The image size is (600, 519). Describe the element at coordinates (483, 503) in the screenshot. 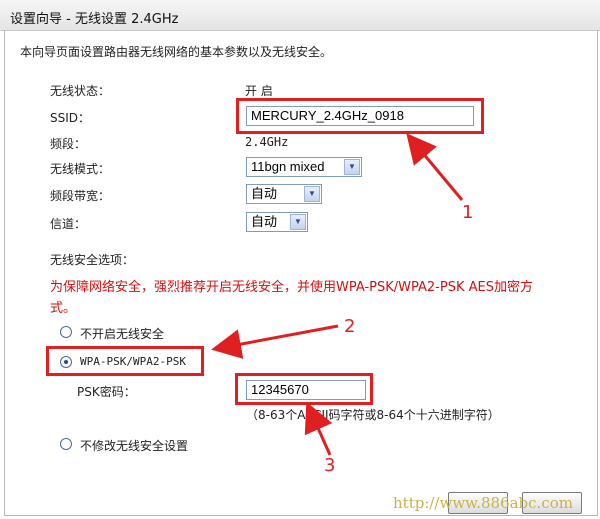

I see `watermark: http://www.886abc.com` at that location.